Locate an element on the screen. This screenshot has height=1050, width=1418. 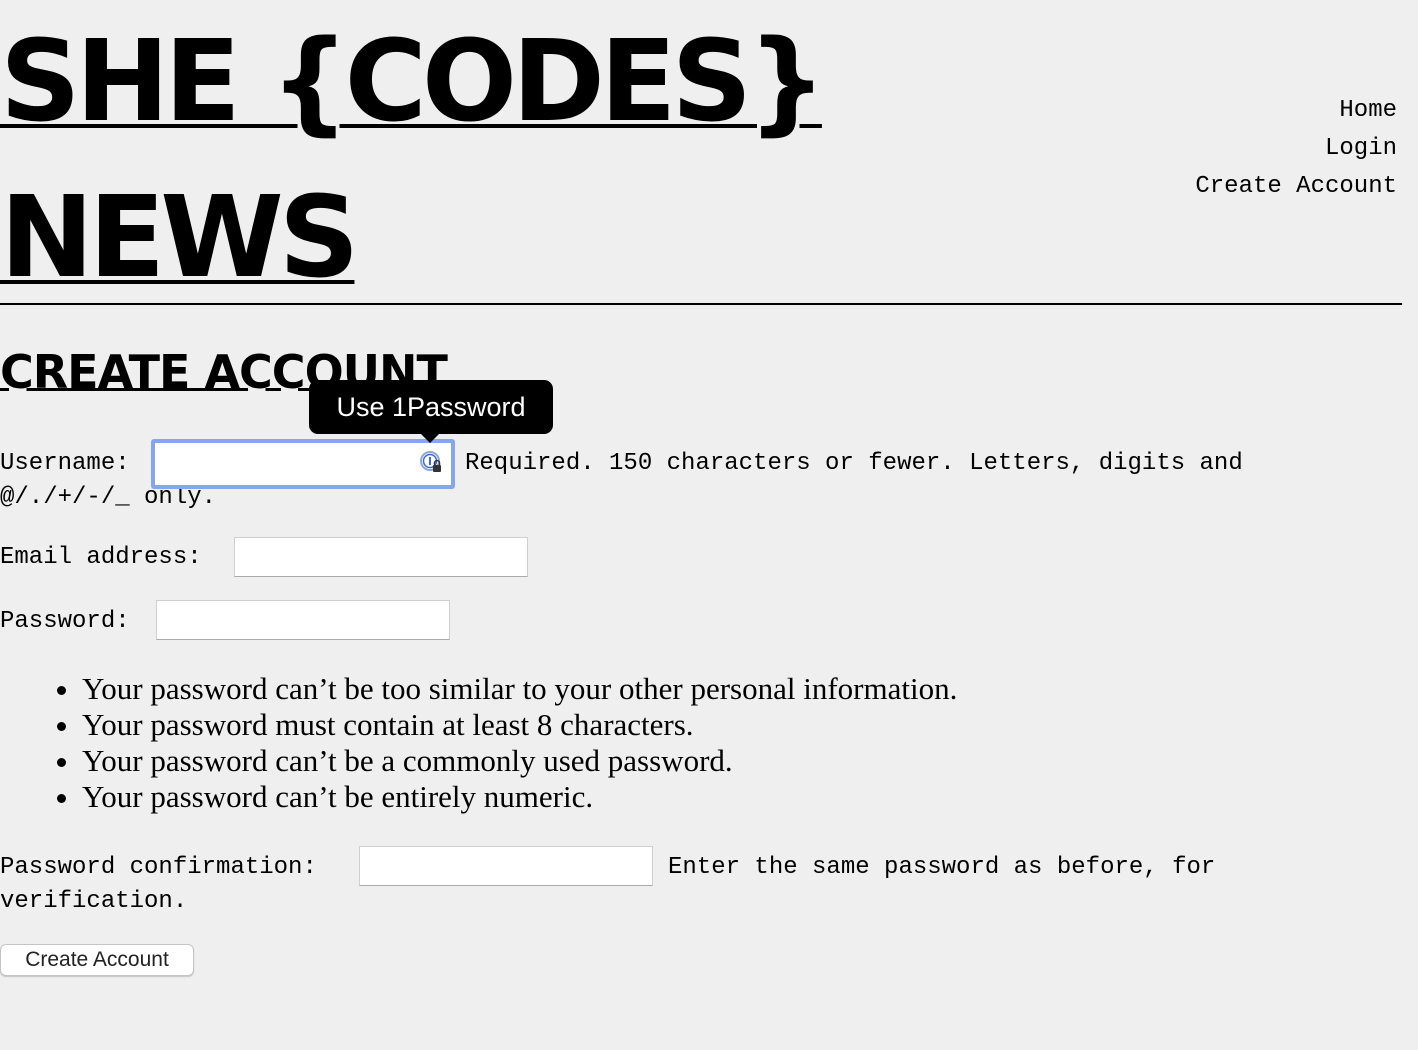
username-input is located at coordinates (303, 464).